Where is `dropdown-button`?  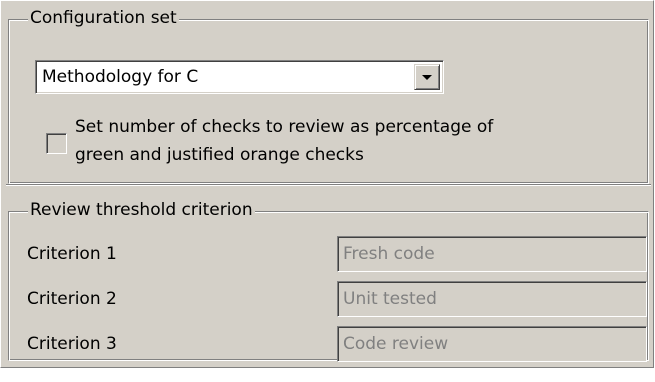
dropdown-button is located at coordinates (427, 77).